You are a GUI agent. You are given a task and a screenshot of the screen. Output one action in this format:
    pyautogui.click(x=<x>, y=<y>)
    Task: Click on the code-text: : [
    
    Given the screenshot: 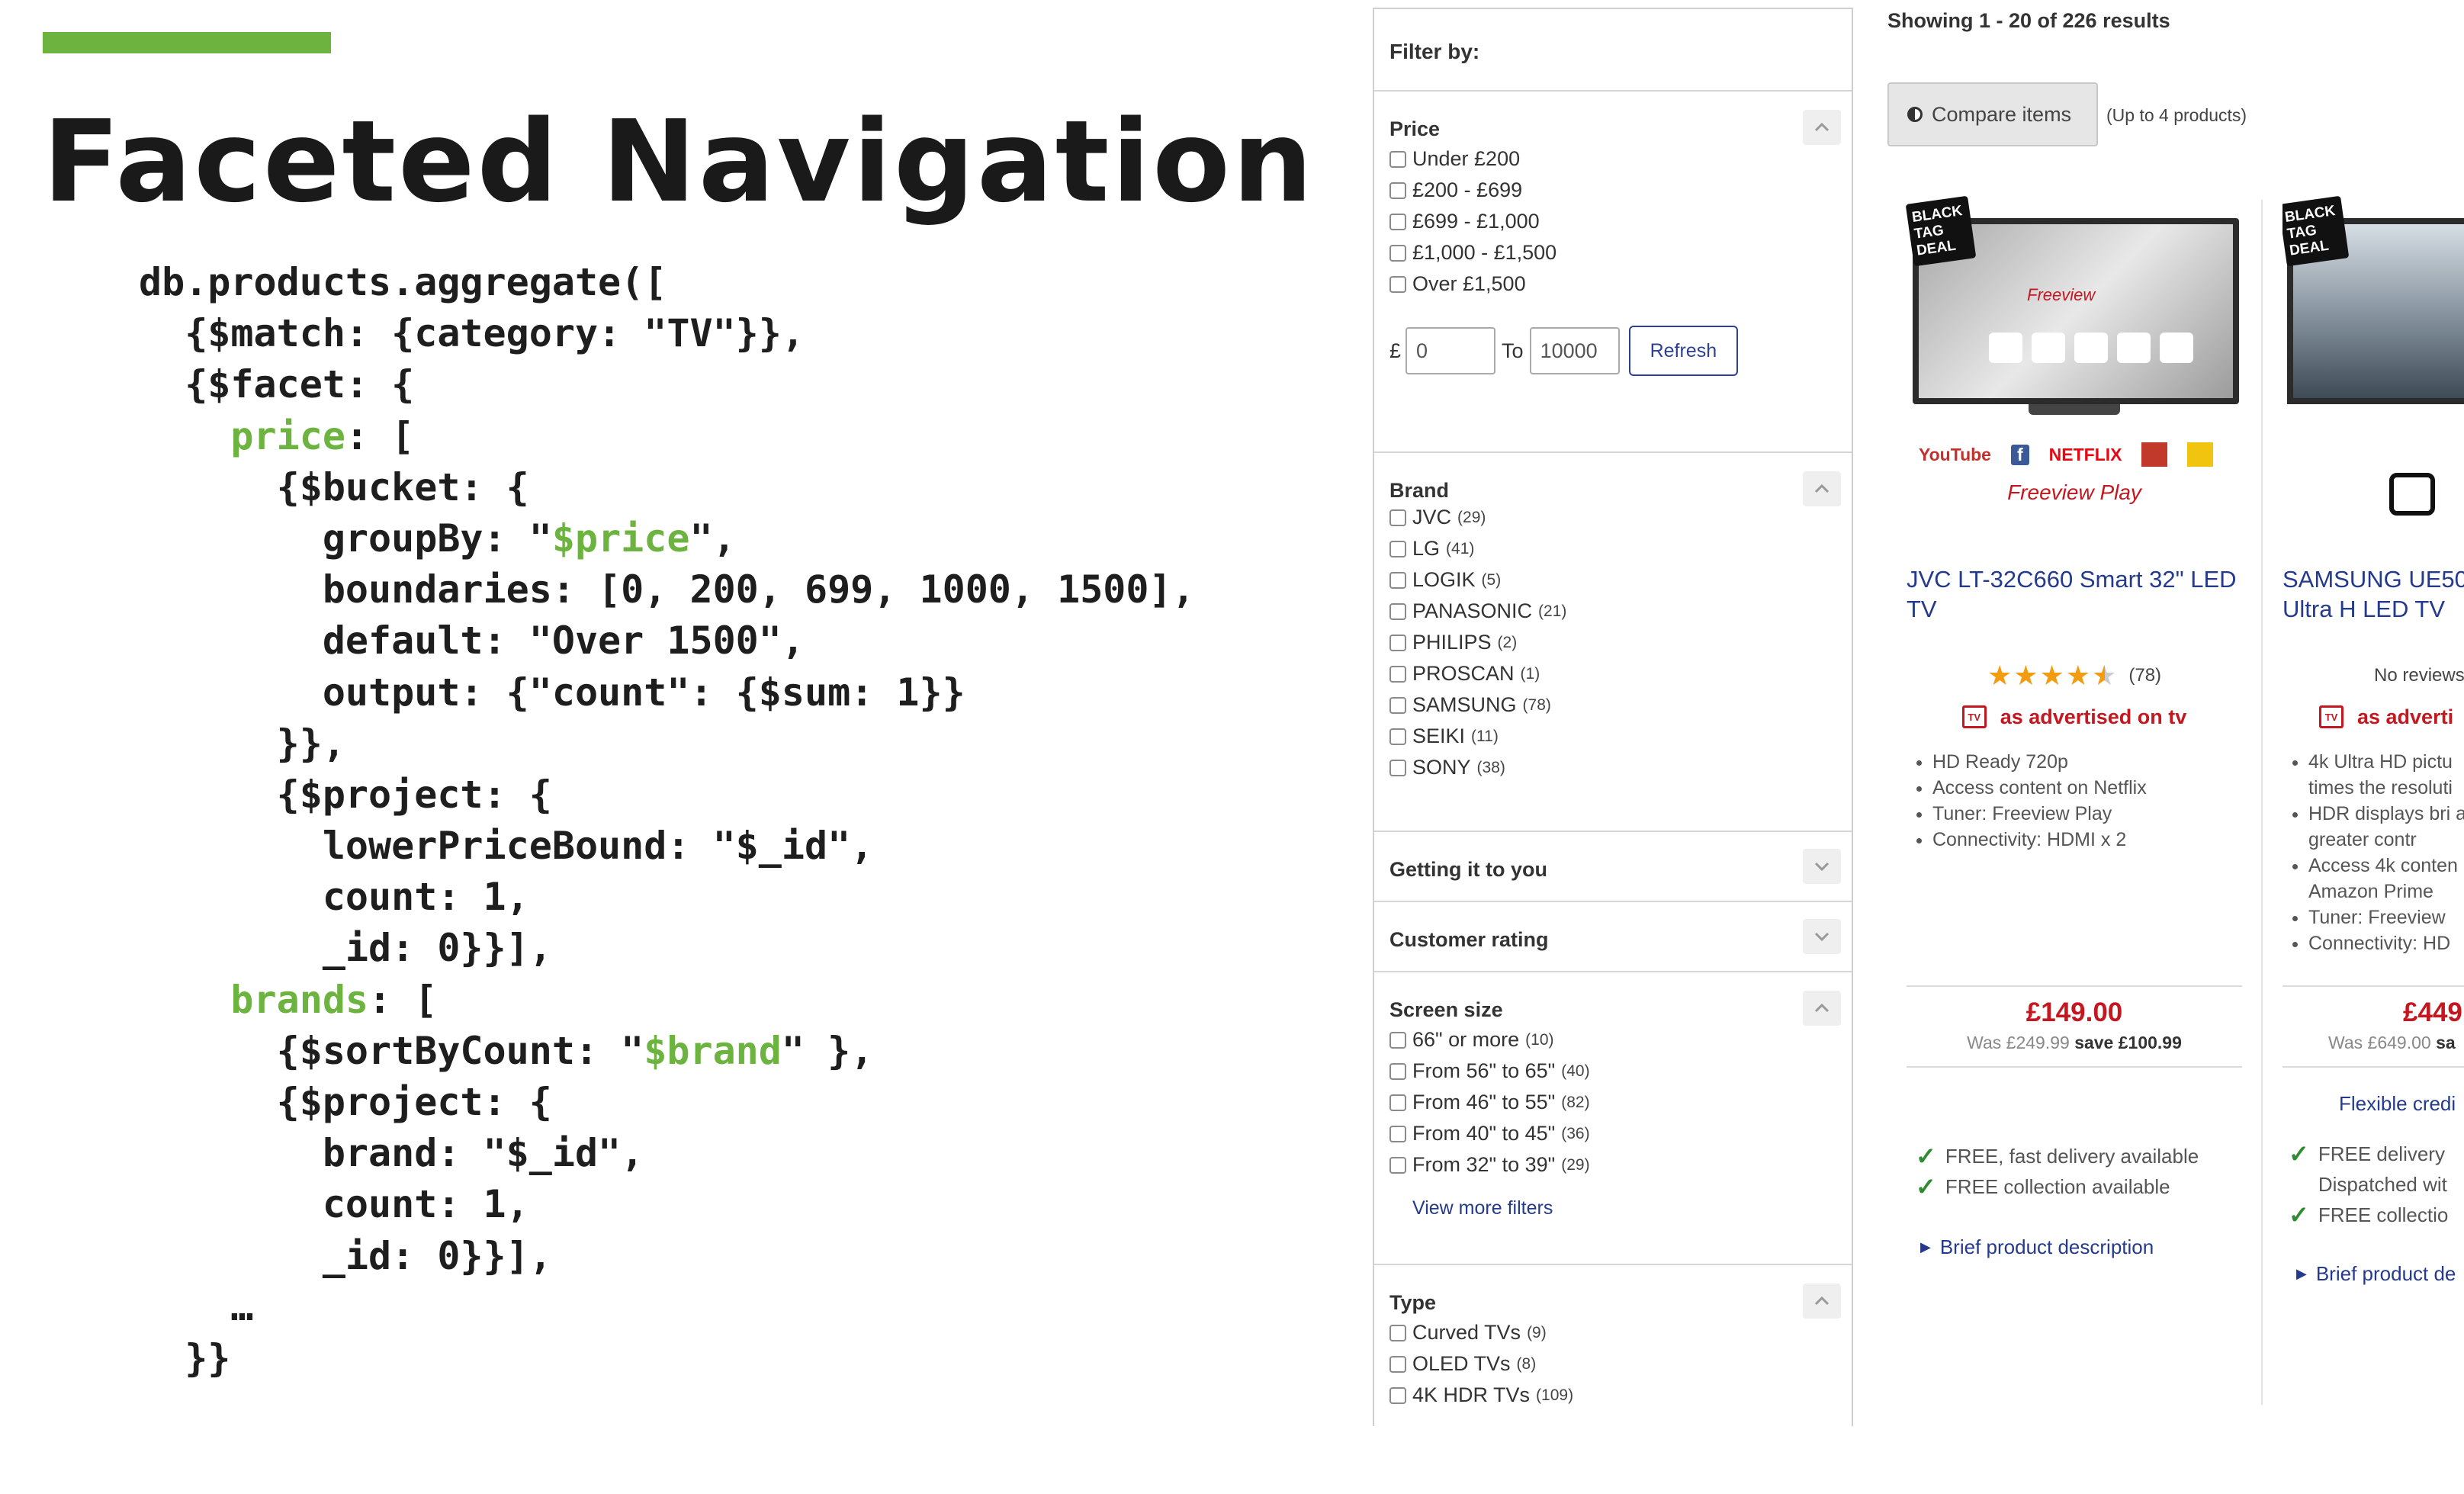 What is the action you would take?
    pyautogui.click(x=403, y=1000)
    